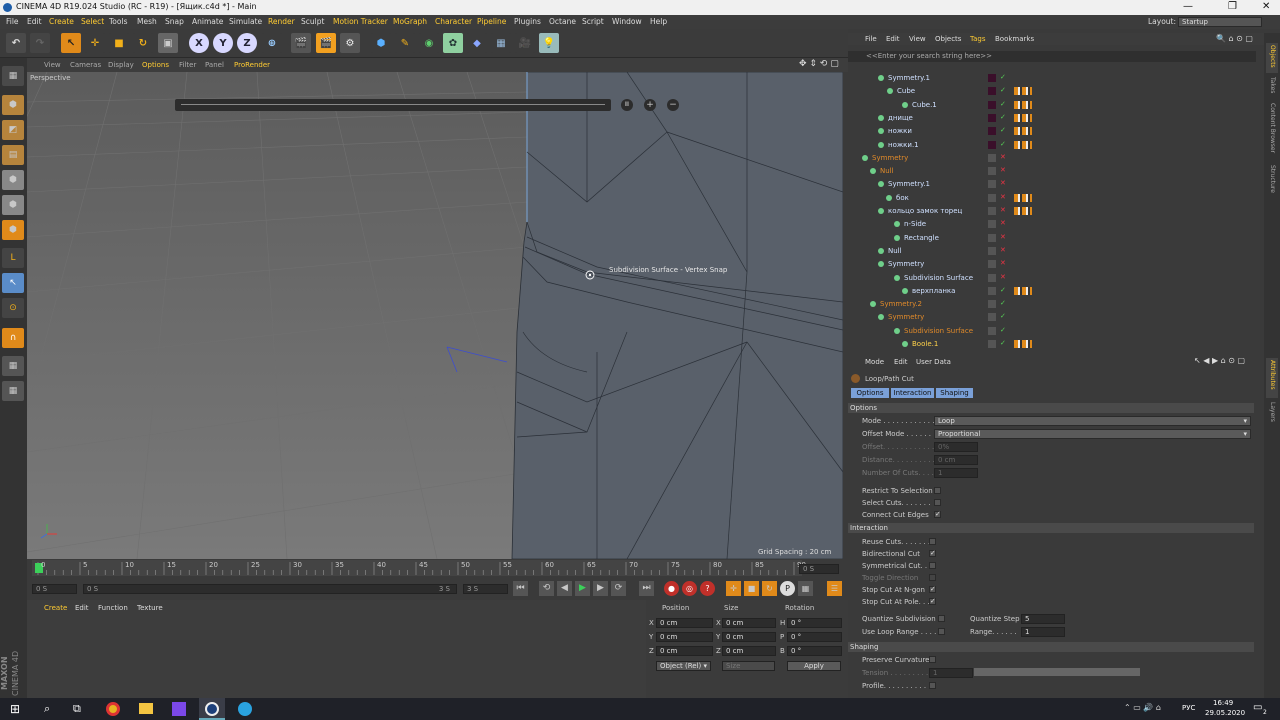 The width and height of the screenshot is (1280, 720). What do you see at coordinates (937, 502) in the screenshot?
I see `select-cuts-checkbox` at bounding box center [937, 502].